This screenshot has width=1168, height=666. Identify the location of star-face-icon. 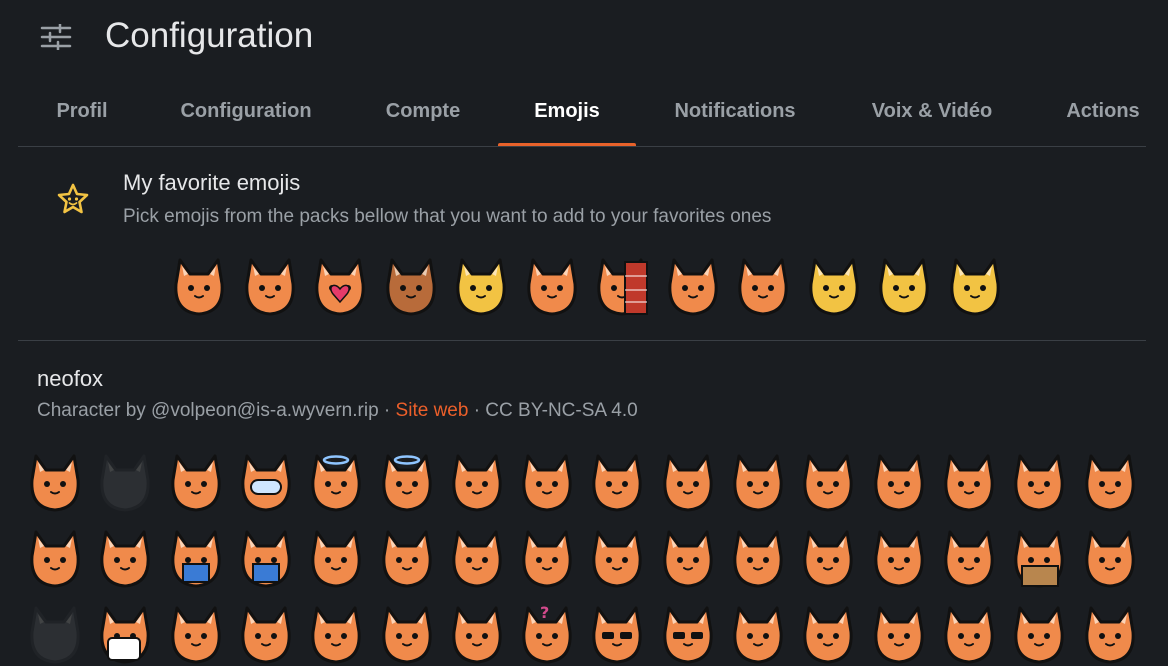
(73, 199).